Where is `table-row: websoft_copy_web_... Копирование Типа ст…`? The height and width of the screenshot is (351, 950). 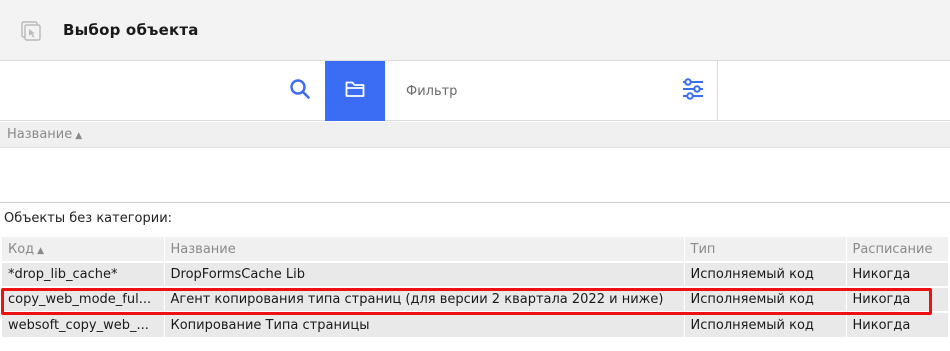
table-row: websoft_copy_web_... Копирование Типа ст… is located at coordinates (475, 324).